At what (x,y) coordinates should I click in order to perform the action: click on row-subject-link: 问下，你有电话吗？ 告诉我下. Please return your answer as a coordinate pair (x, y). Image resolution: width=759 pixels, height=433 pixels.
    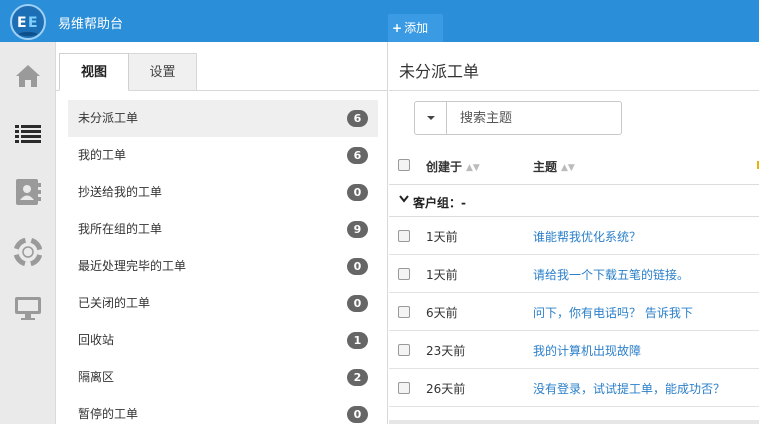
    Looking at the image, I should click on (613, 312).